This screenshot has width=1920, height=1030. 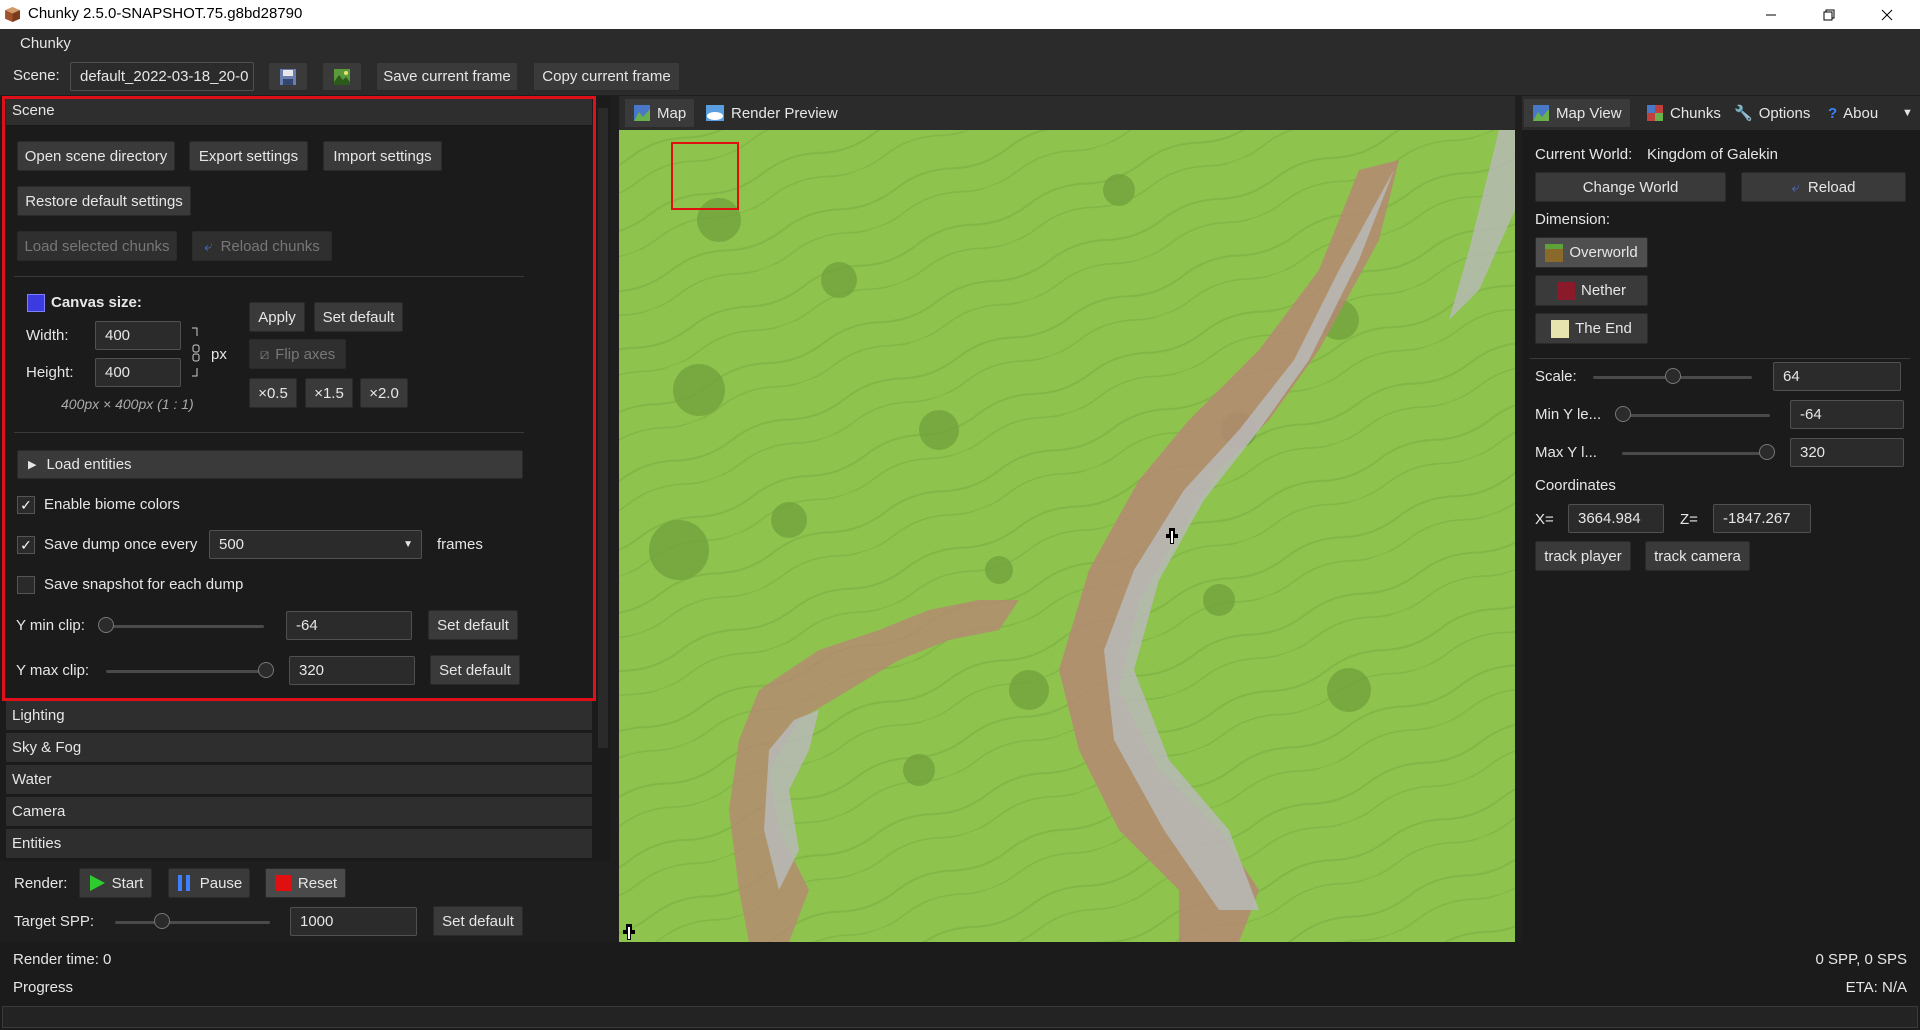 I want to click on close-icon, so click(x=1887, y=14).